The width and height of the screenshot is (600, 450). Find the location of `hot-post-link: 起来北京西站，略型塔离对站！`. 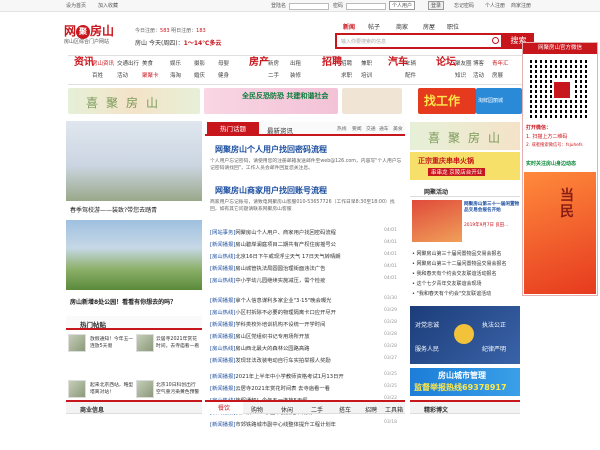

hot-post-link: 起来北京西站，略型塔离对站！ is located at coordinates (112, 389).